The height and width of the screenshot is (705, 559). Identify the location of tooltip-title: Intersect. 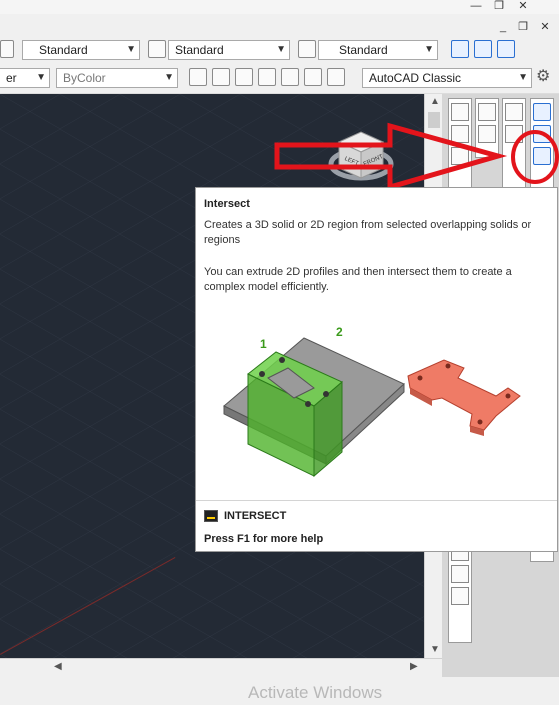
(227, 204).